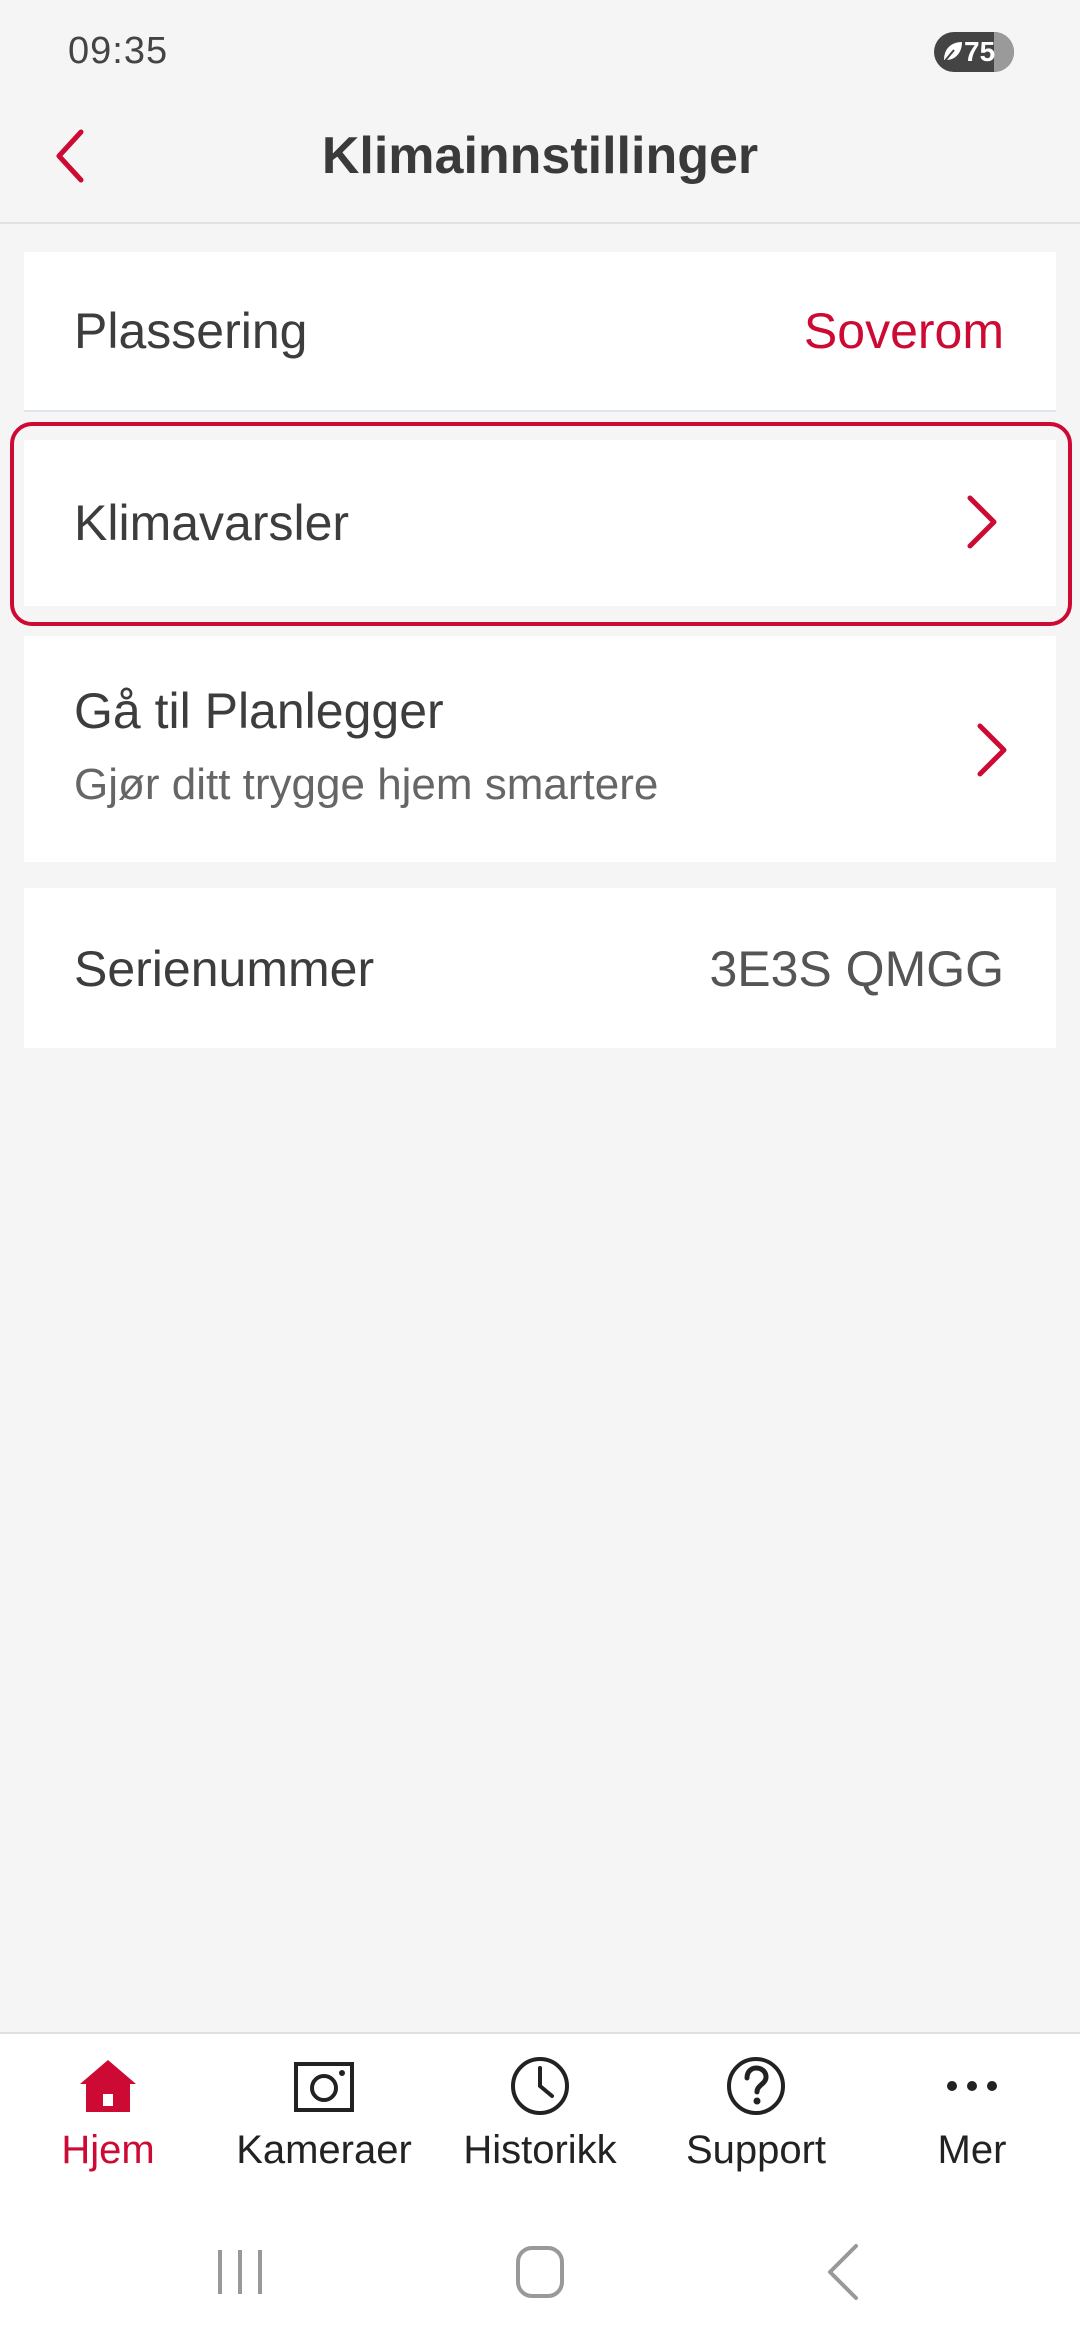 This screenshot has height=2340, width=1080. I want to click on app-header: Klimainnstillinger, so click(540, 162).